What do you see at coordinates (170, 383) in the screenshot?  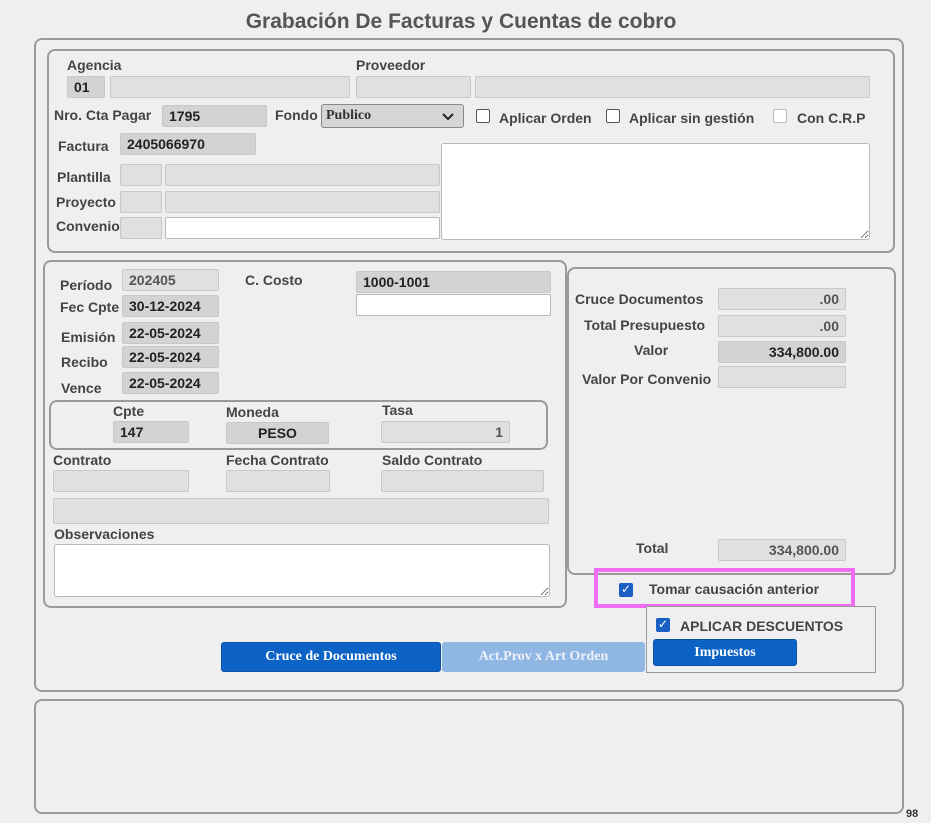 I see `vence-field: 22-05-2024` at bounding box center [170, 383].